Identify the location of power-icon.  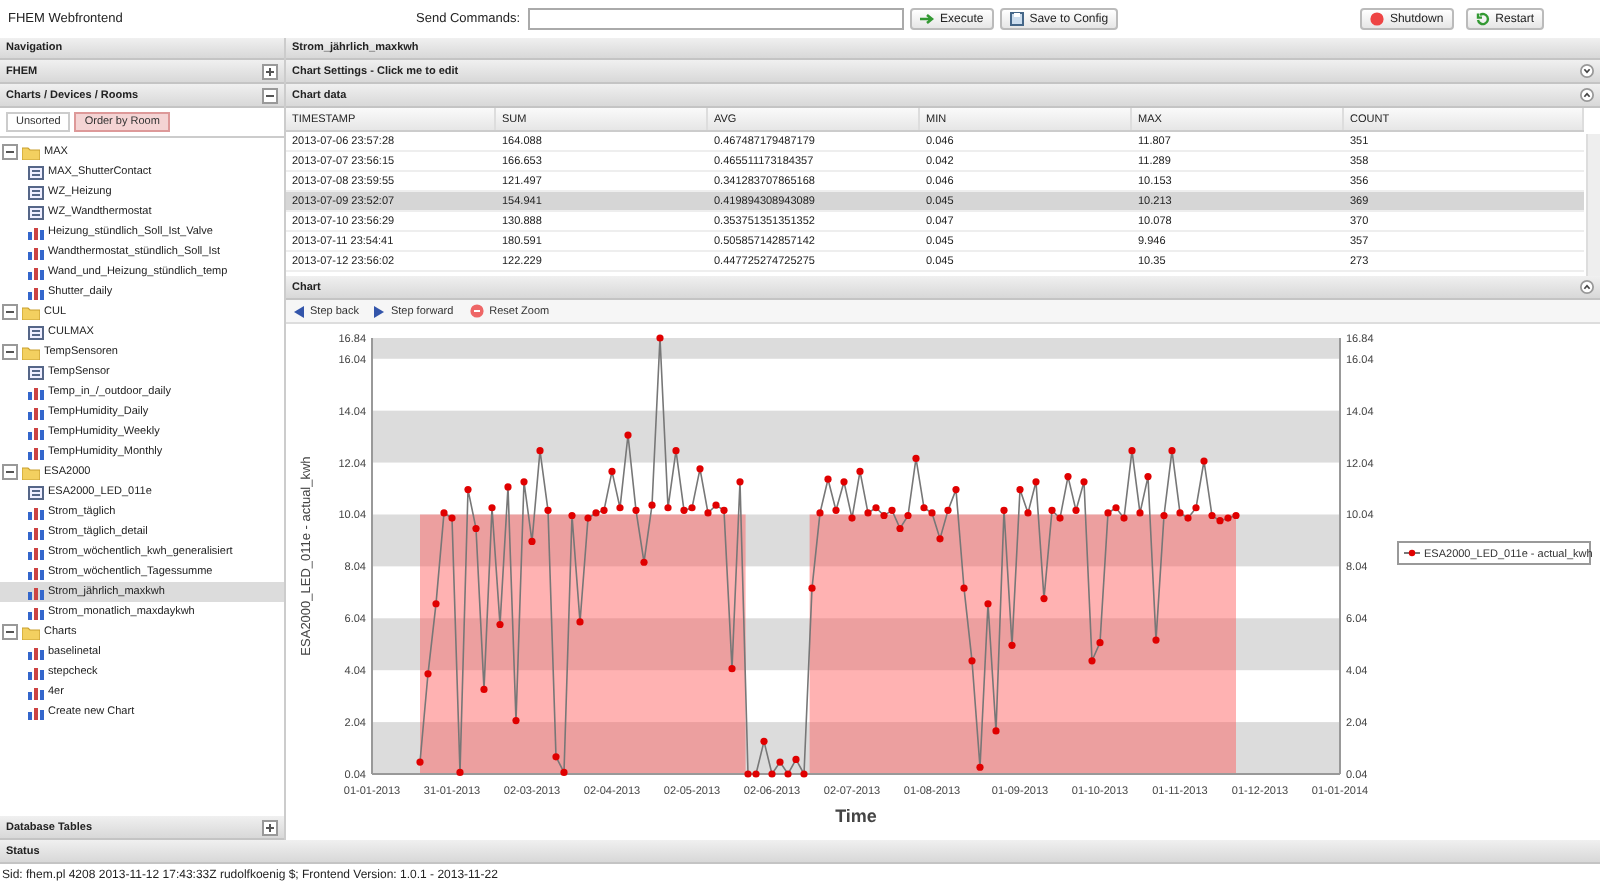
(1376, 19).